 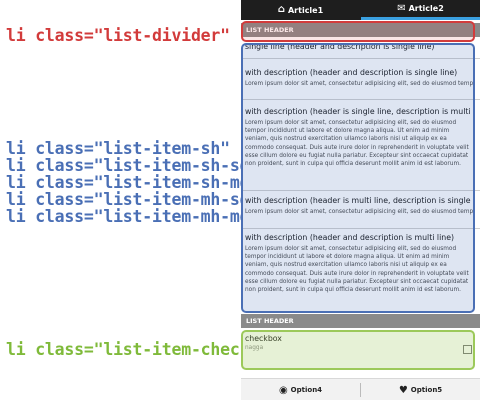 I want to click on tab-option4: ◉ Option4, so click(x=300, y=389).